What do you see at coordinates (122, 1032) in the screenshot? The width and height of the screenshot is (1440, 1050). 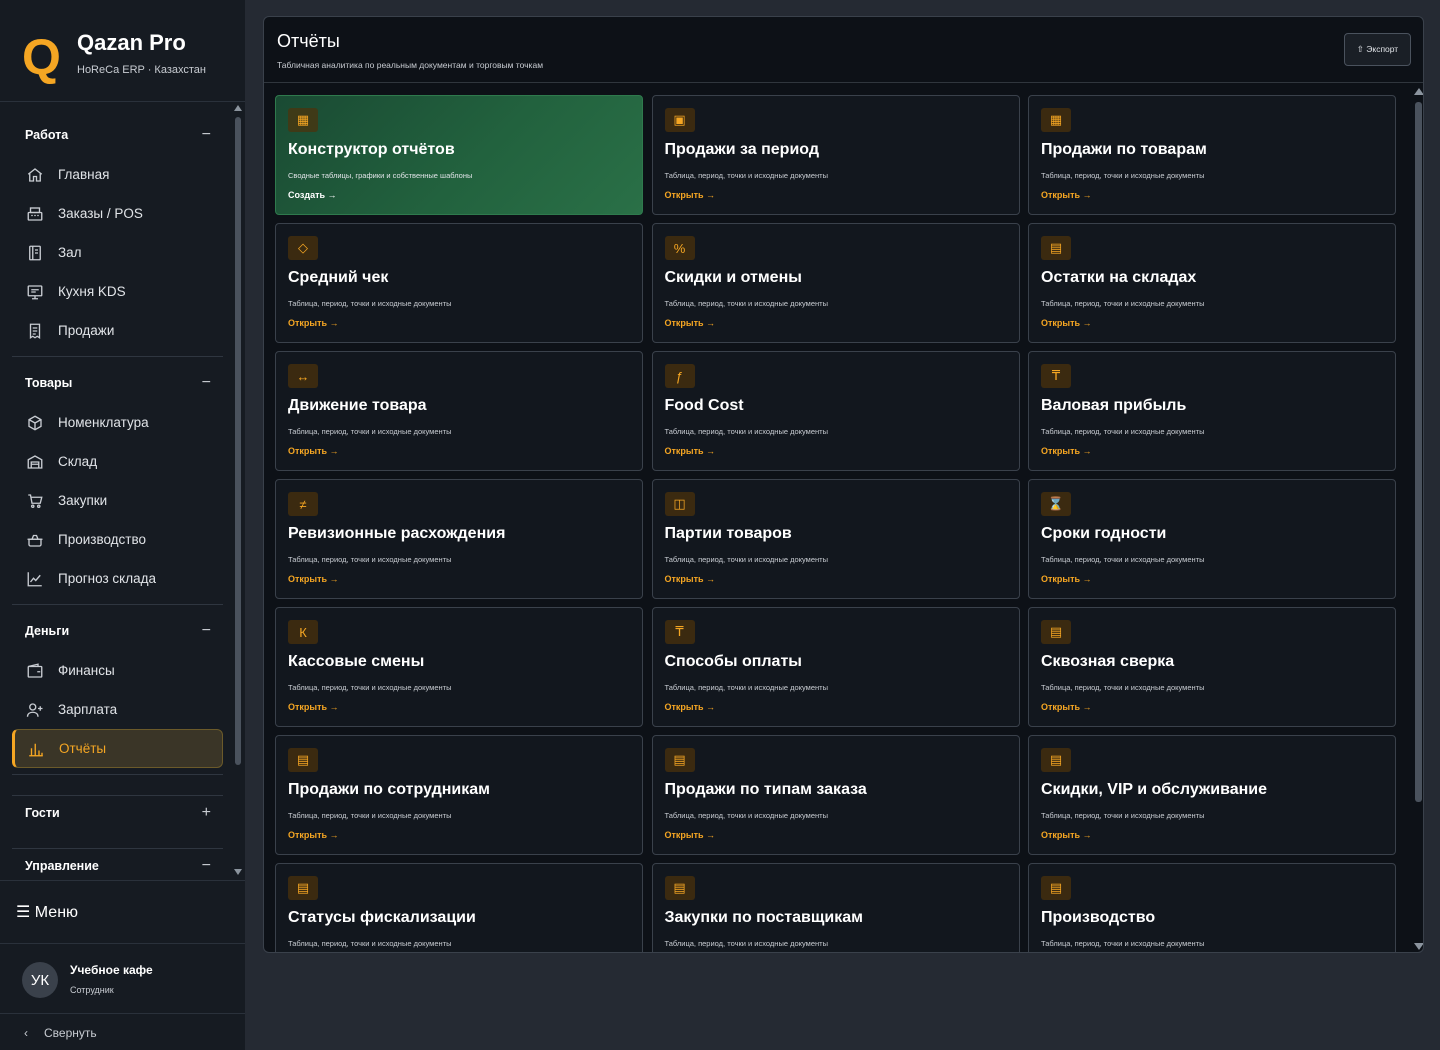 I see `collapse-sidebar-button: ‹ Свернуть` at bounding box center [122, 1032].